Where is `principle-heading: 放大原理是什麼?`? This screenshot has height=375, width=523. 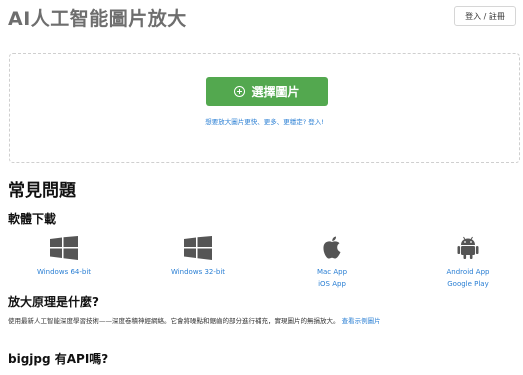 principle-heading: 放大原理是什麼? is located at coordinates (53, 302).